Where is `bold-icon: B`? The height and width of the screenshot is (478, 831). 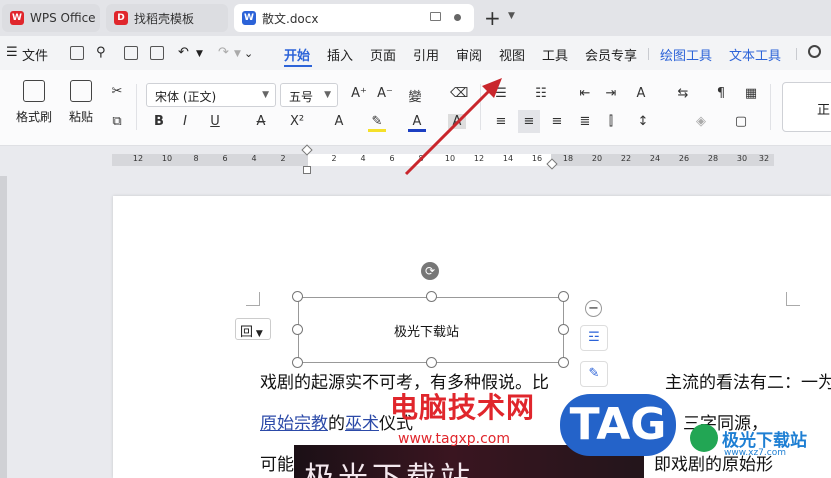
bold-icon: B is located at coordinates (159, 121).